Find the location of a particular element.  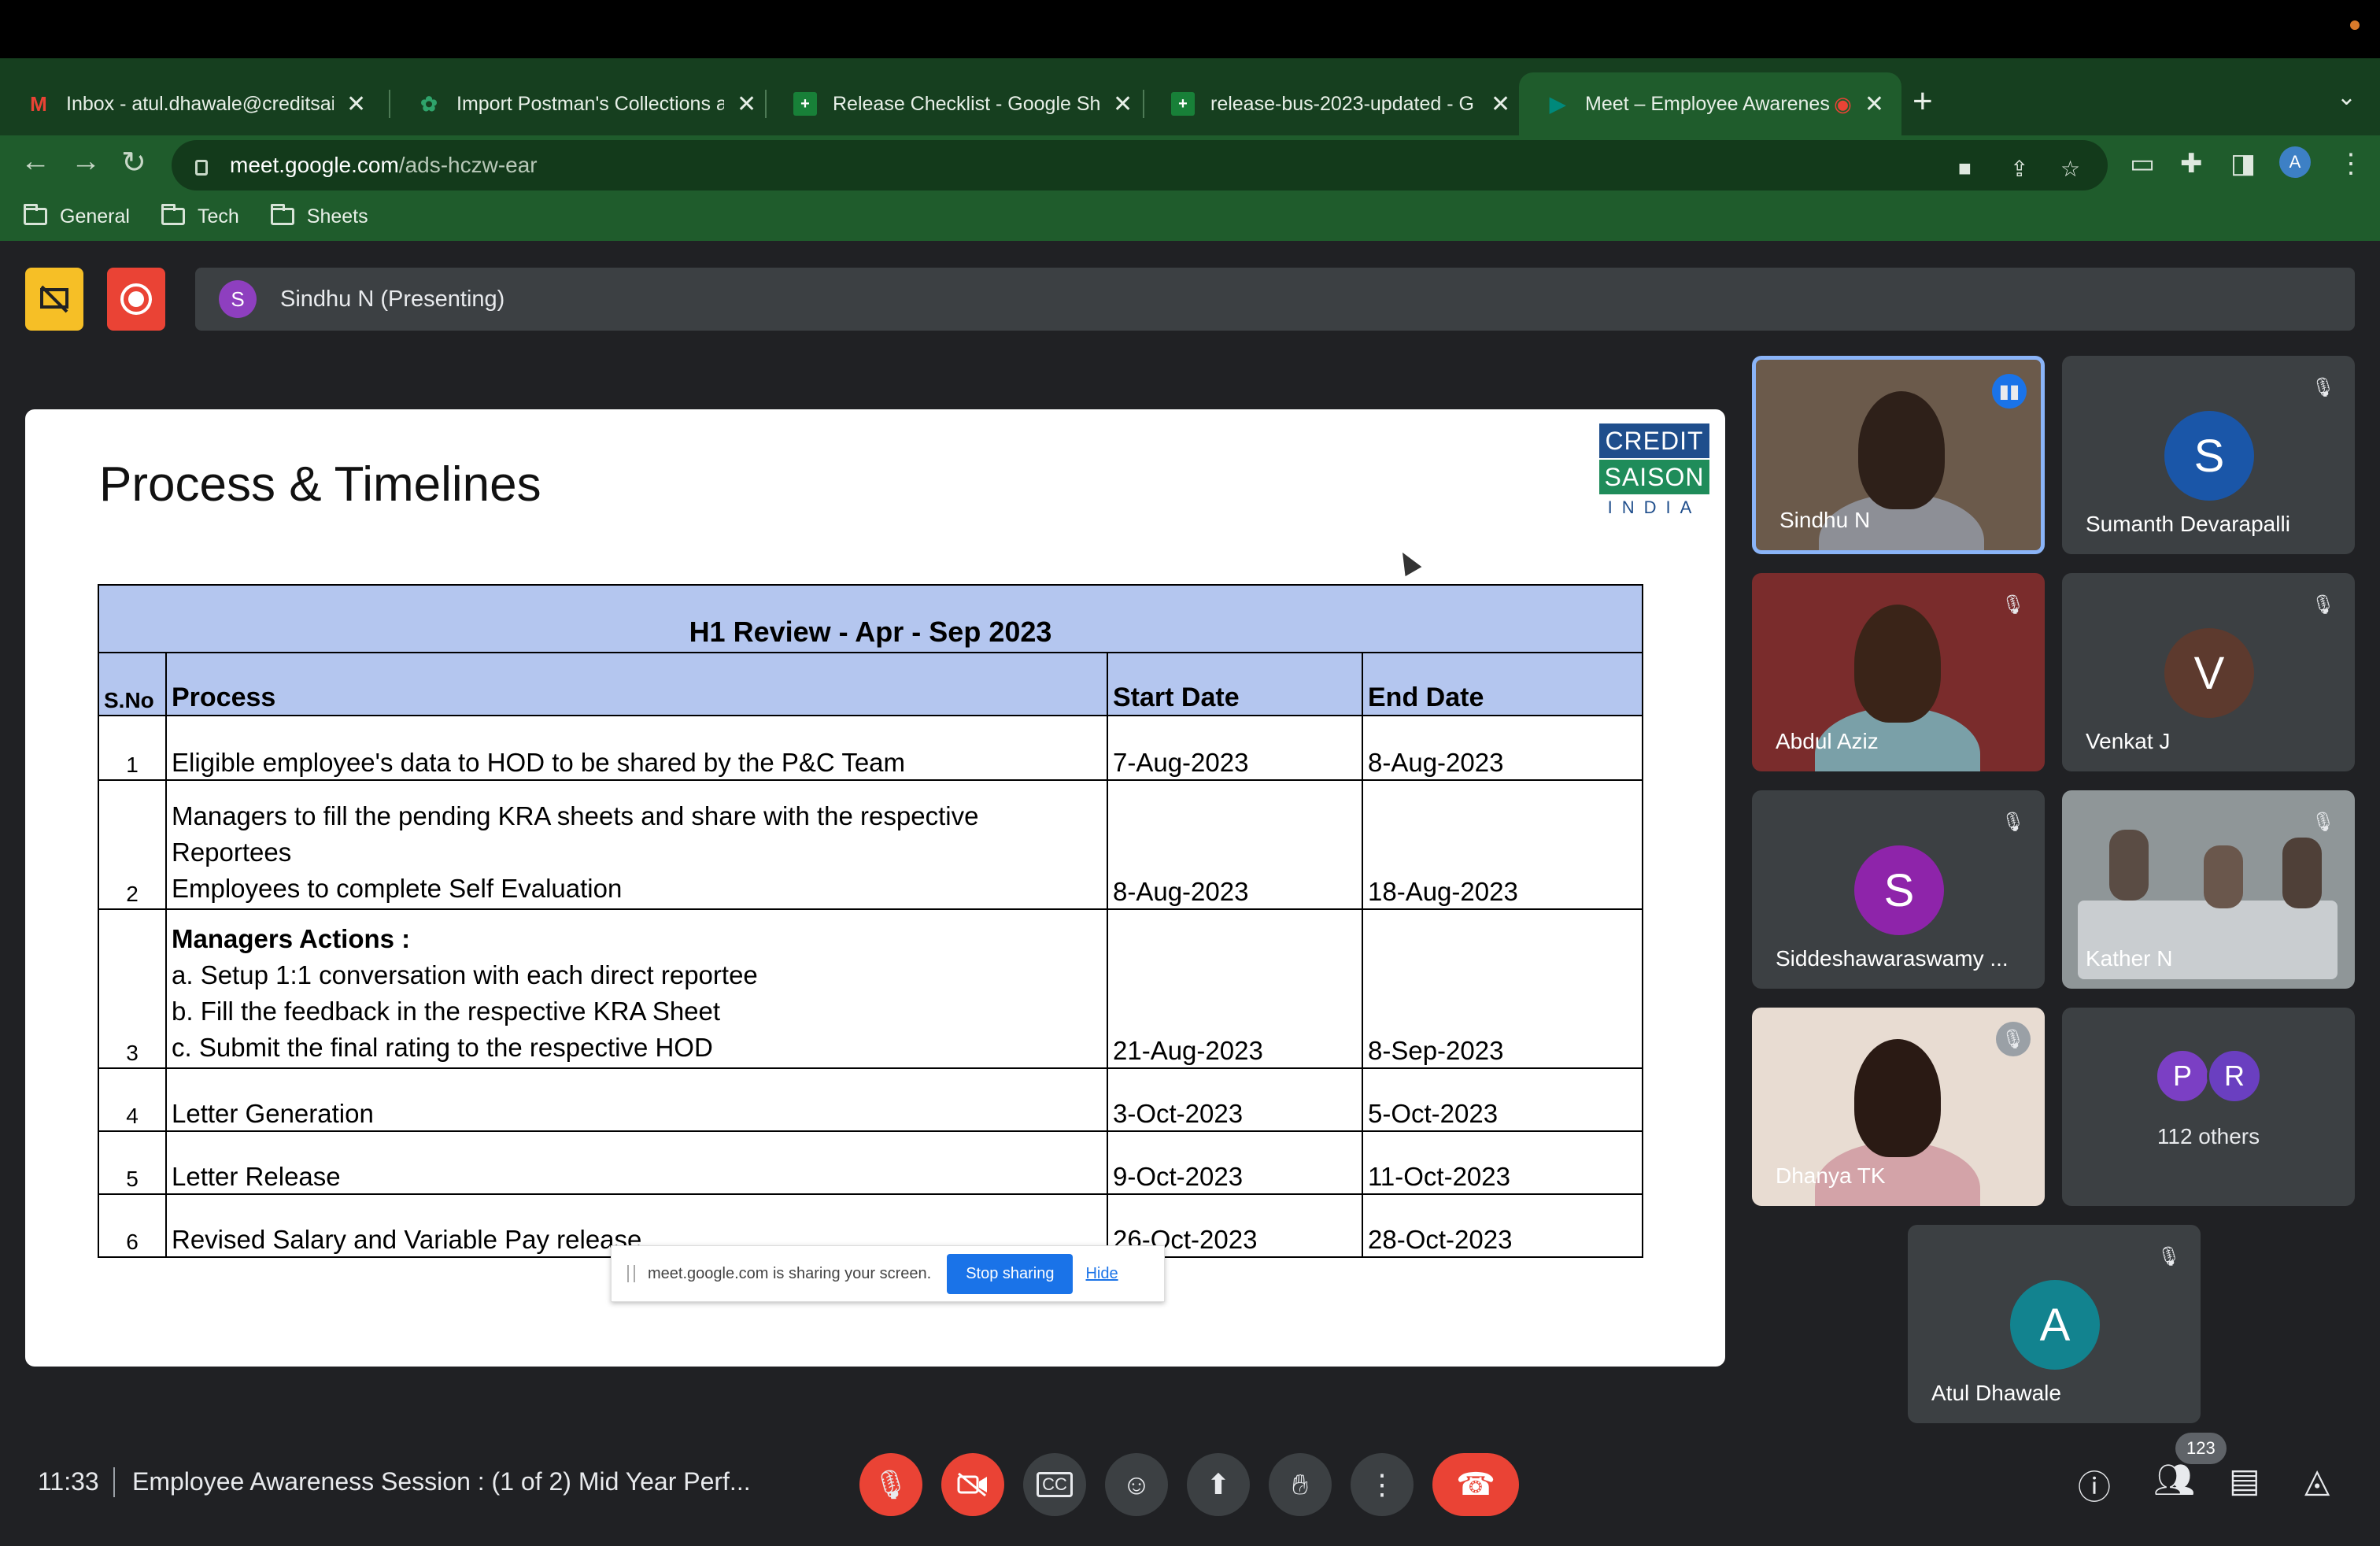

presenter-label: Sindhu N (Presenting) is located at coordinates (392, 299).